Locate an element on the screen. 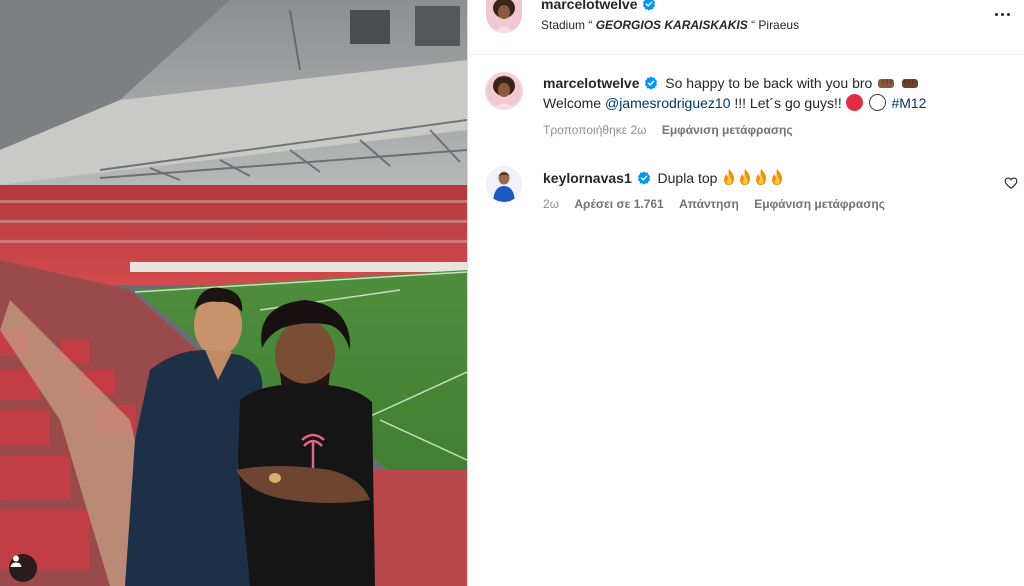 The width and height of the screenshot is (1024, 586). hashtag-link: #M12 is located at coordinates (908, 103).